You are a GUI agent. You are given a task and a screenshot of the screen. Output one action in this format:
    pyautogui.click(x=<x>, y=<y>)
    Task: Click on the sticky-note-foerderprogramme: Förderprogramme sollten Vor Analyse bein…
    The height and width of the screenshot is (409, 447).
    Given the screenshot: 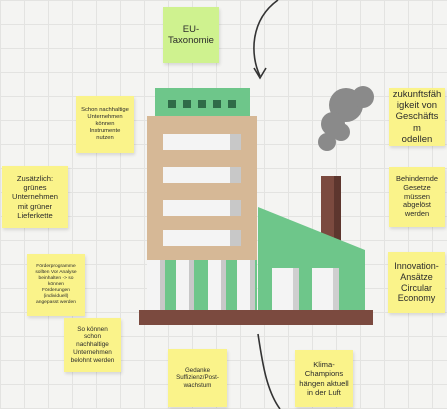 What is the action you would take?
    pyautogui.click(x=56, y=285)
    